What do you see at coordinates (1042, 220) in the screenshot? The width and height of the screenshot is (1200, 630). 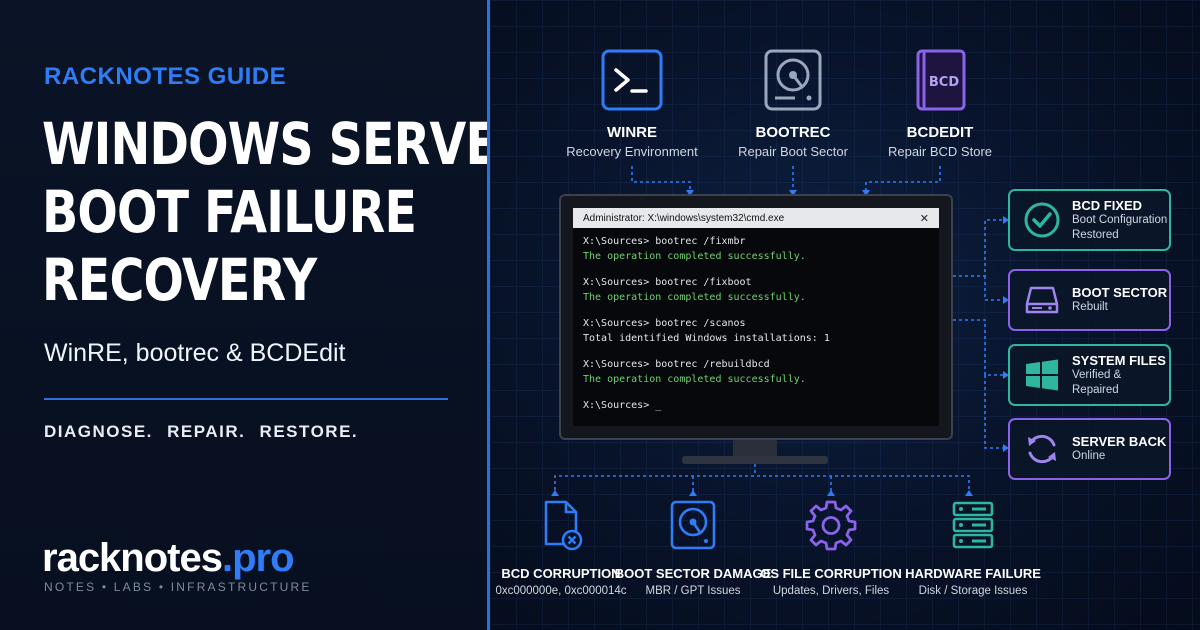 I see `check-circle-icon` at bounding box center [1042, 220].